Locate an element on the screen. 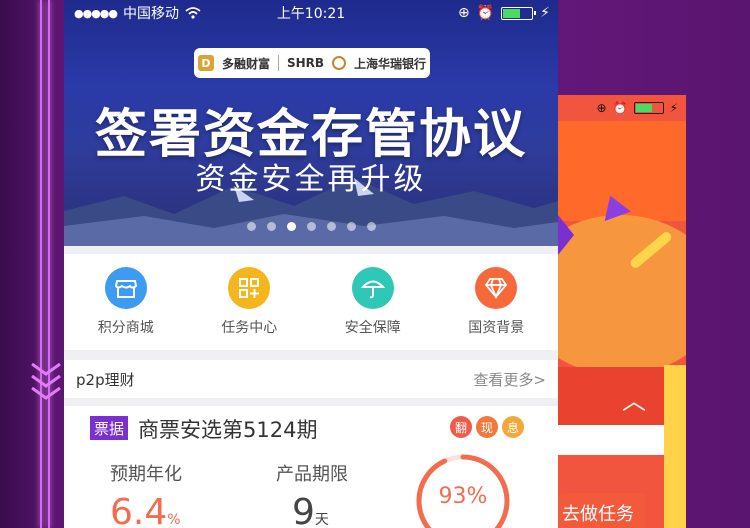 The height and width of the screenshot is (528, 750). banner-subtitle: 资金安全再升级 is located at coordinates (311, 179).